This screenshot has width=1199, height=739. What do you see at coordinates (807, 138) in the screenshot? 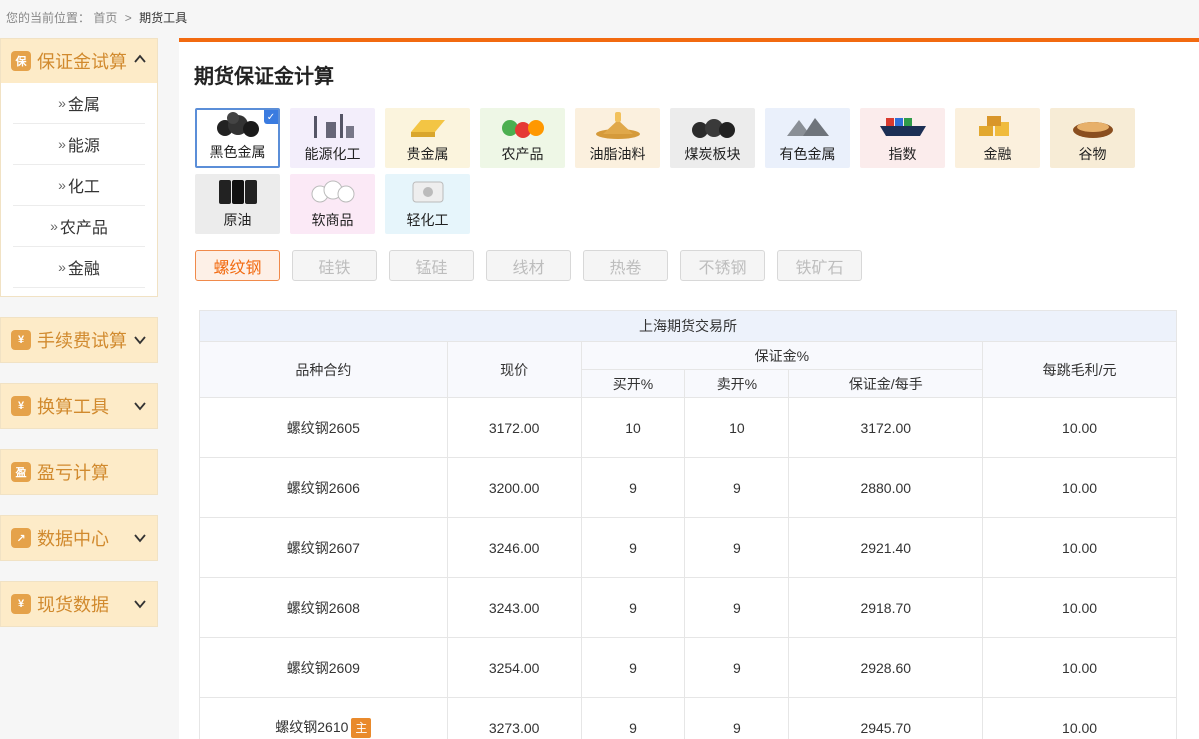
I see `category-tile: 有色金属` at bounding box center [807, 138].